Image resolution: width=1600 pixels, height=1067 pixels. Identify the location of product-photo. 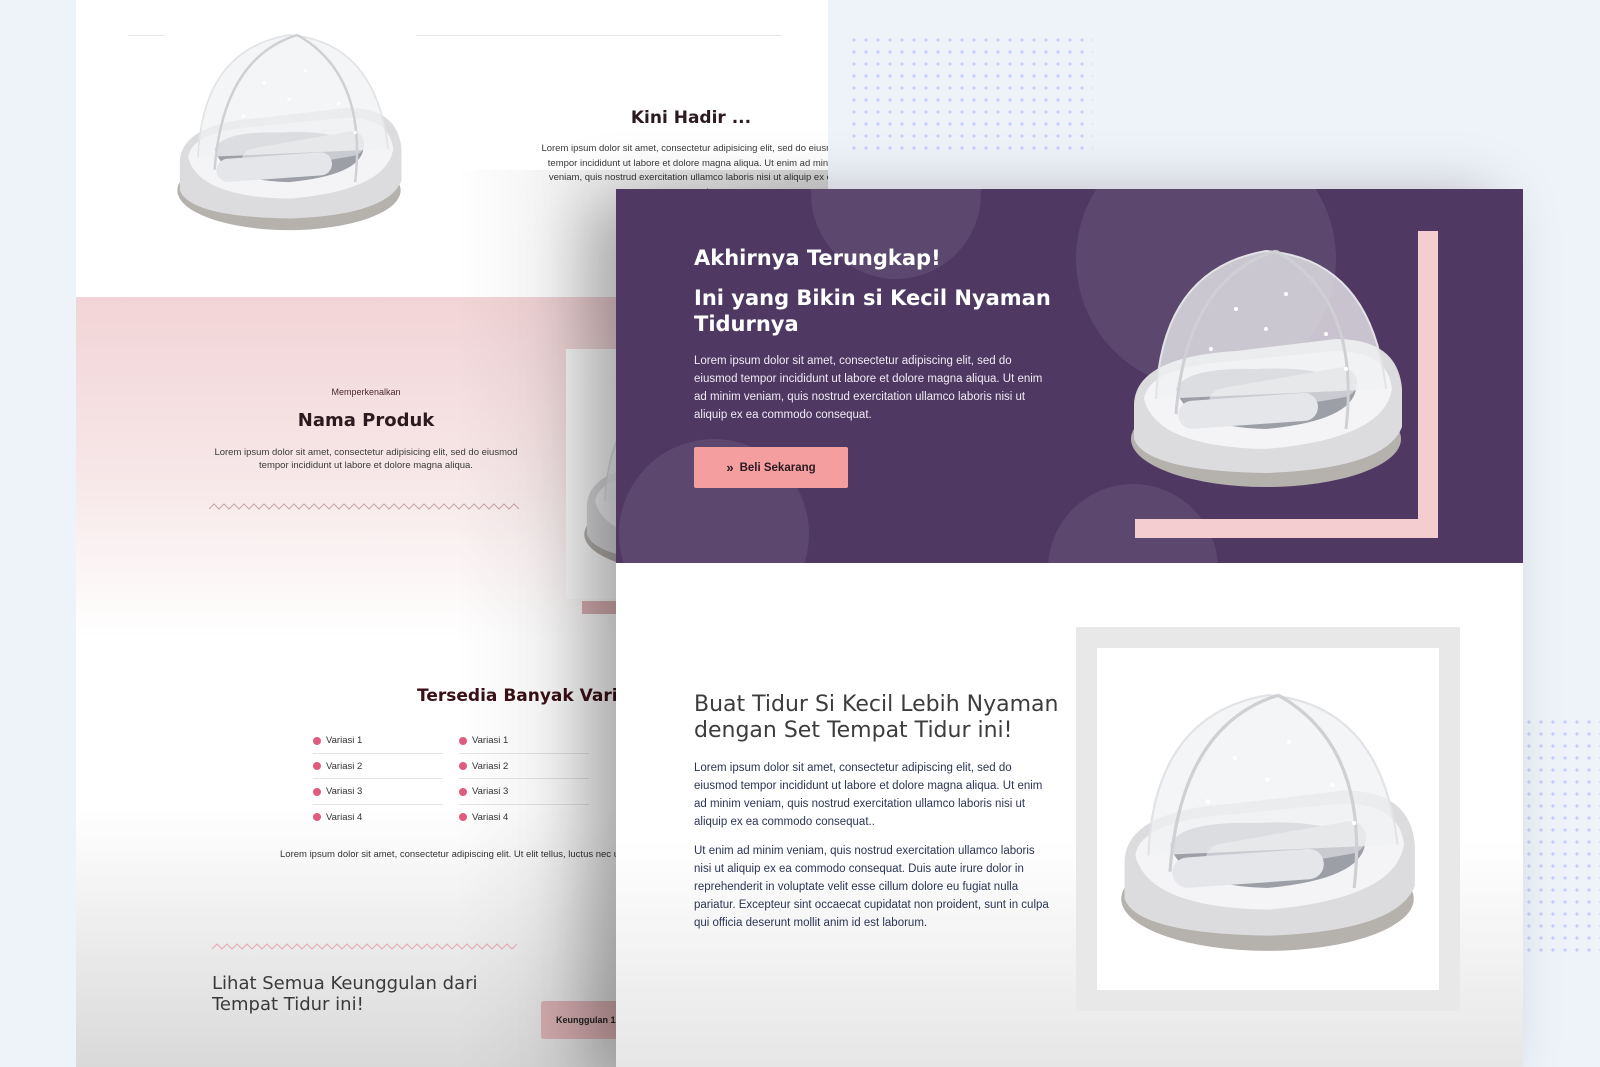
(1268, 819).